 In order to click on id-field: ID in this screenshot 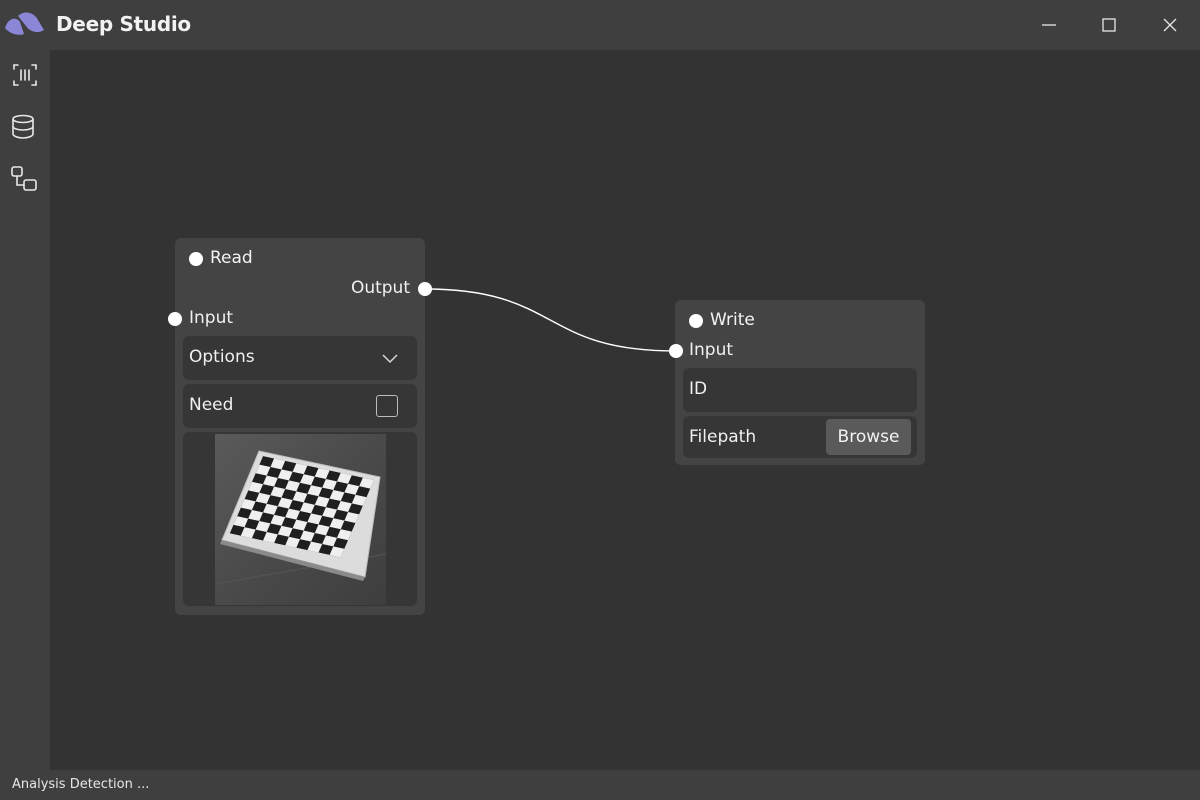, I will do `click(800, 390)`.